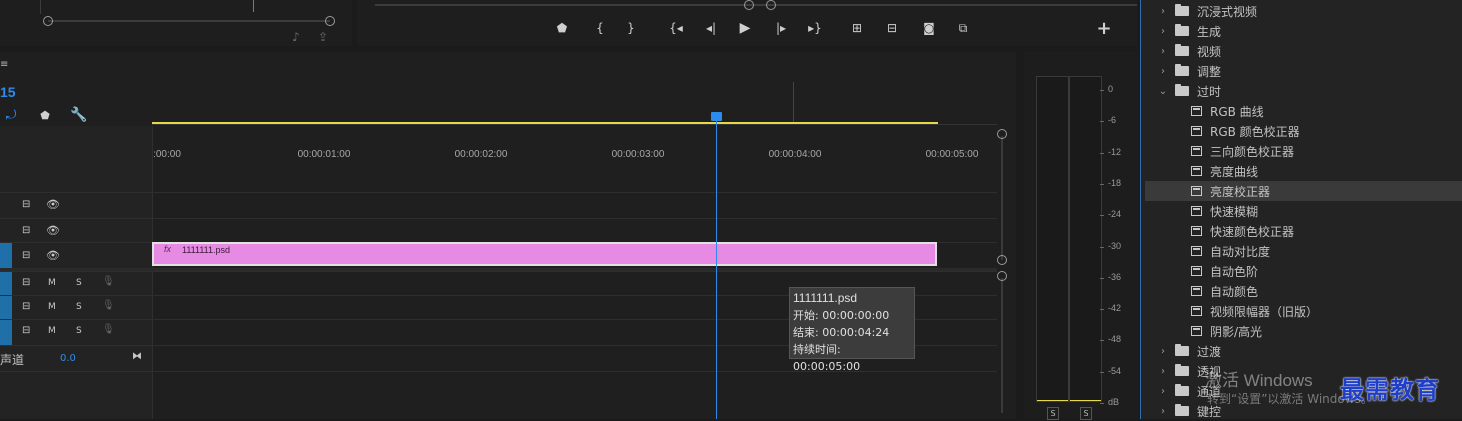  I want to click on effect-item: 自动对比度, so click(1303, 251).